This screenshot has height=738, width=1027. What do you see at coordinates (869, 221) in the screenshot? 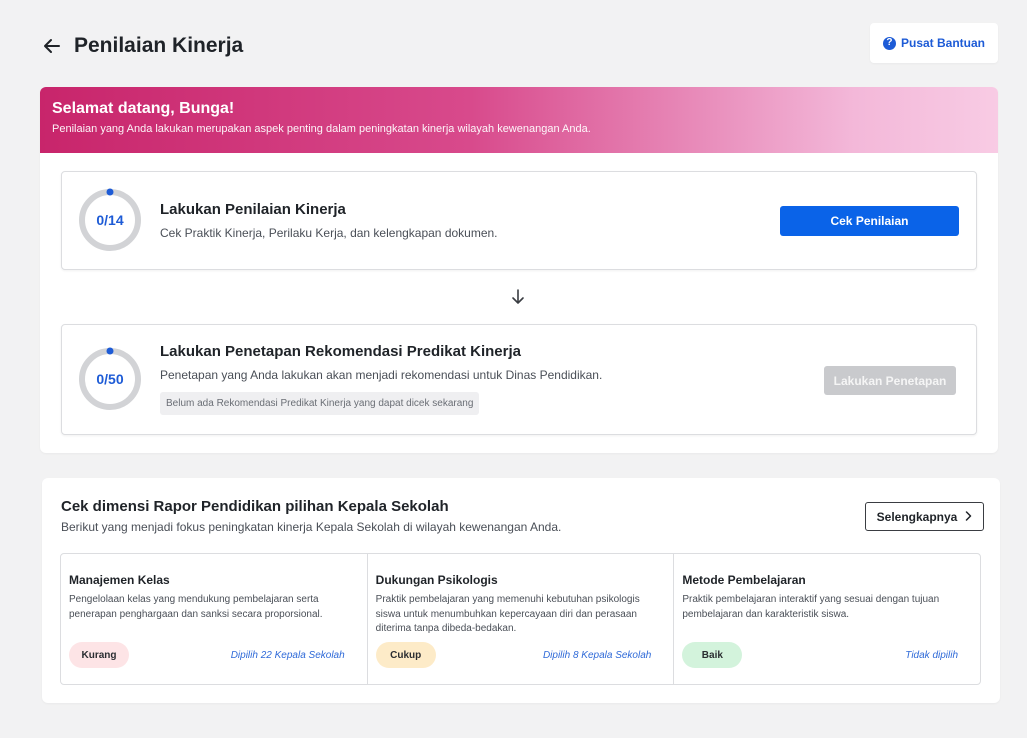
I see `cek-penilaian-button: Cek Penilaian` at bounding box center [869, 221].